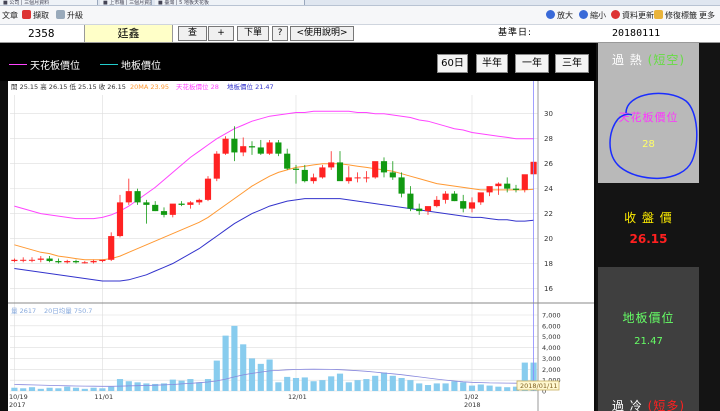 The width and height of the screenshot is (720, 411). What do you see at coordinates (360, 15) in the screenshot?
I see `browser-toolbar: 文章 擷取 升級 放大 縮小 資料更新 修復標籤 更多` at bounding box center [360, 15].